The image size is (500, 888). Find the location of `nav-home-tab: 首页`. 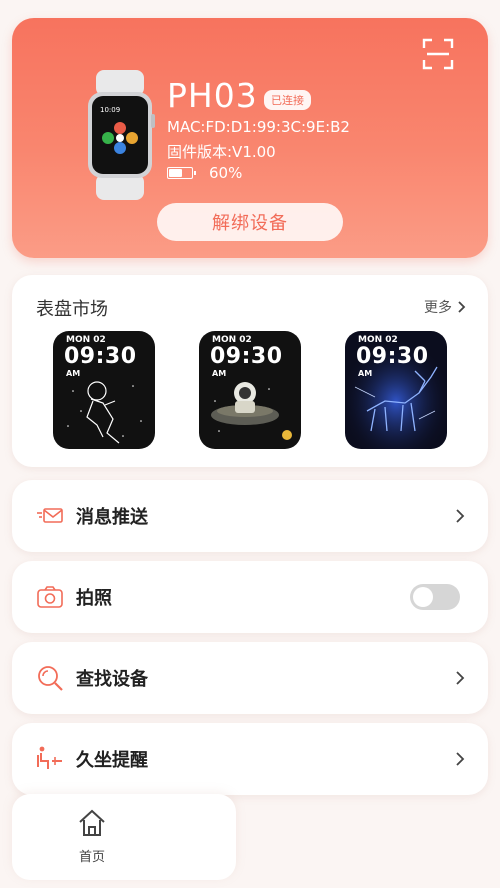

nav-home-tab: 首页 is located at coordinates (92, 836).